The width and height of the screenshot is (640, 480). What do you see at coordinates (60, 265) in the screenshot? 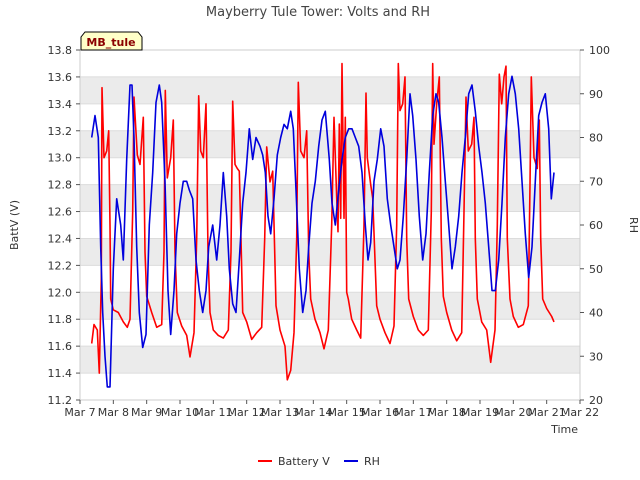
I see `left-tick-label: 12.2` at bounding box center [60, 265].